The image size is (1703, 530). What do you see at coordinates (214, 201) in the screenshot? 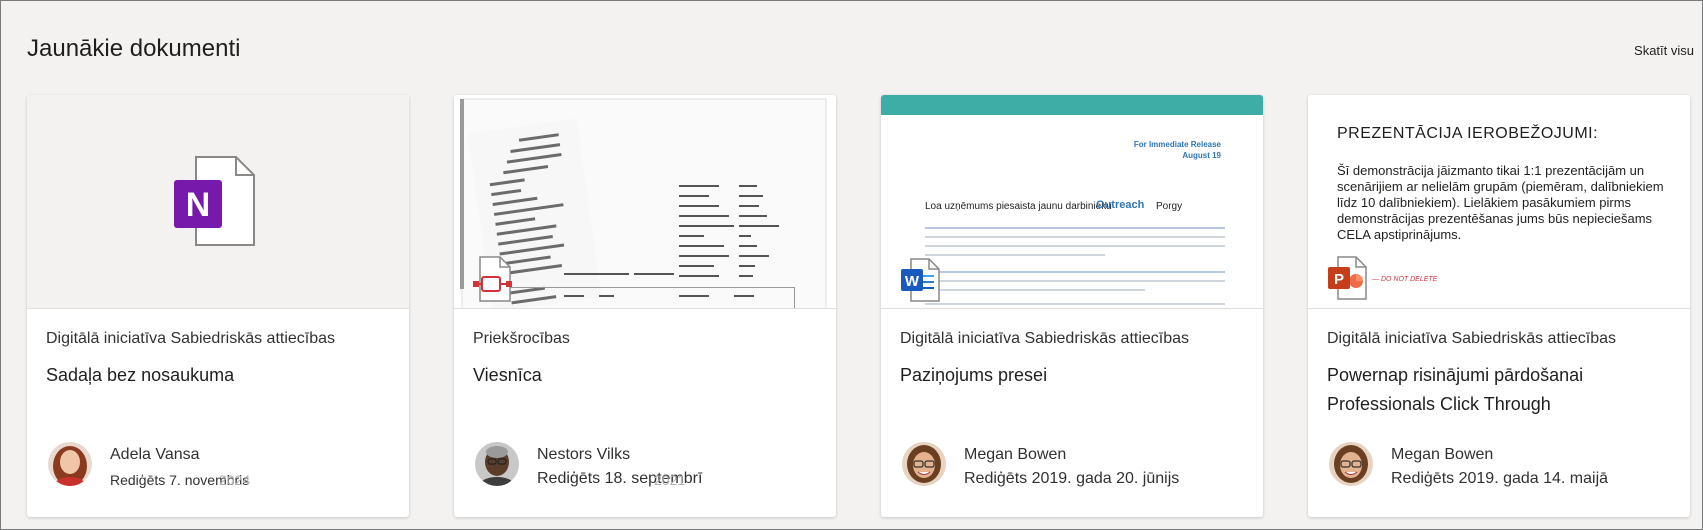
I see `onenote-icon: N` at bounding box center [214, 201].